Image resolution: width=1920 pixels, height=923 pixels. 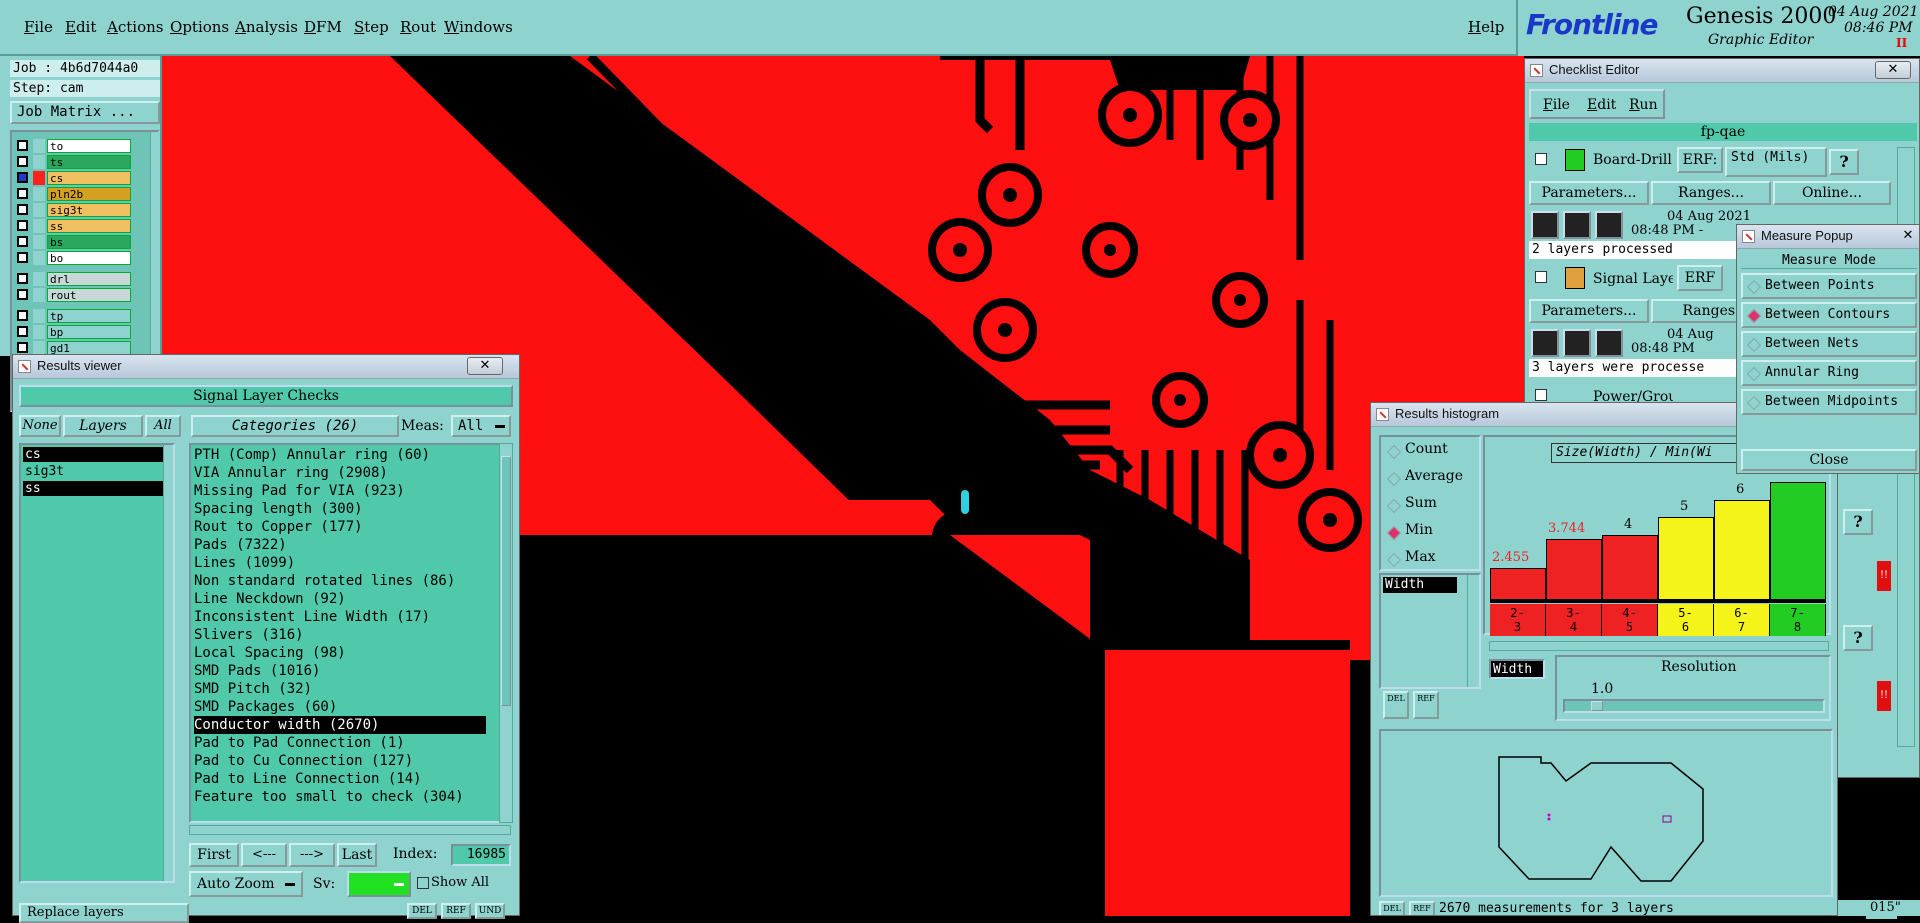 I want to click on layer-row-rout: rout, so click(x=72, y=295).